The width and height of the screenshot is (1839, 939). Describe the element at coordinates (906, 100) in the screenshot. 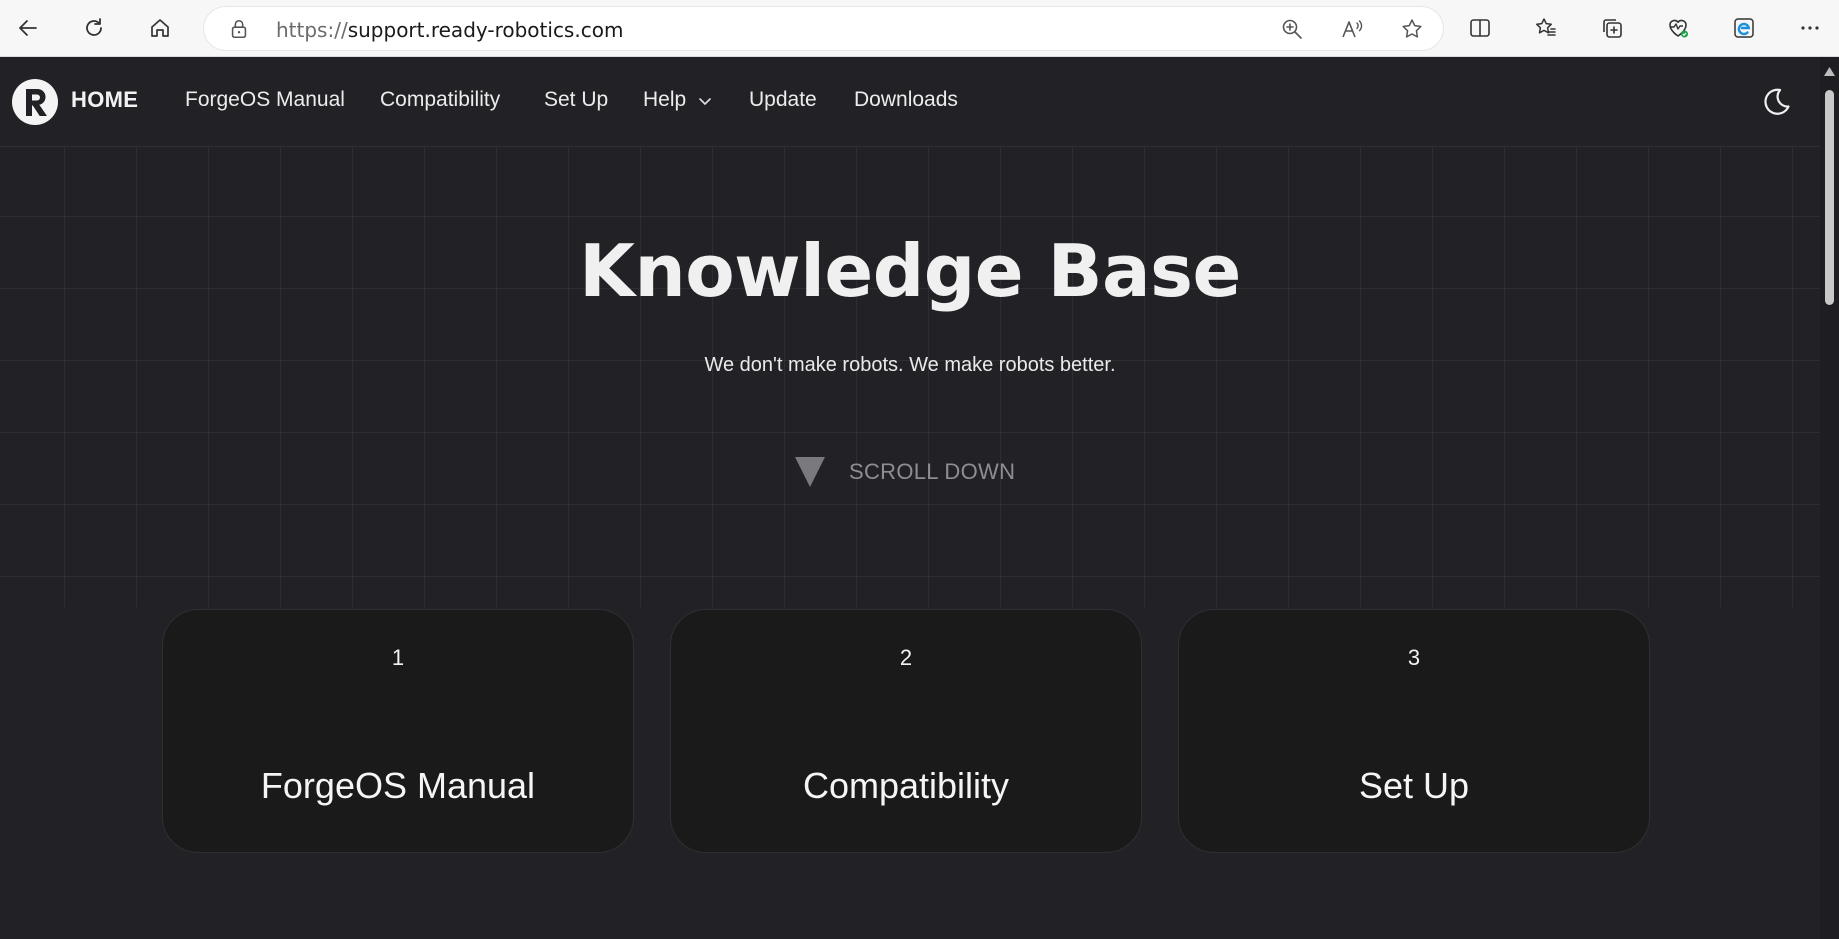

I see `nav-item-downloads: Downloads` at that location.